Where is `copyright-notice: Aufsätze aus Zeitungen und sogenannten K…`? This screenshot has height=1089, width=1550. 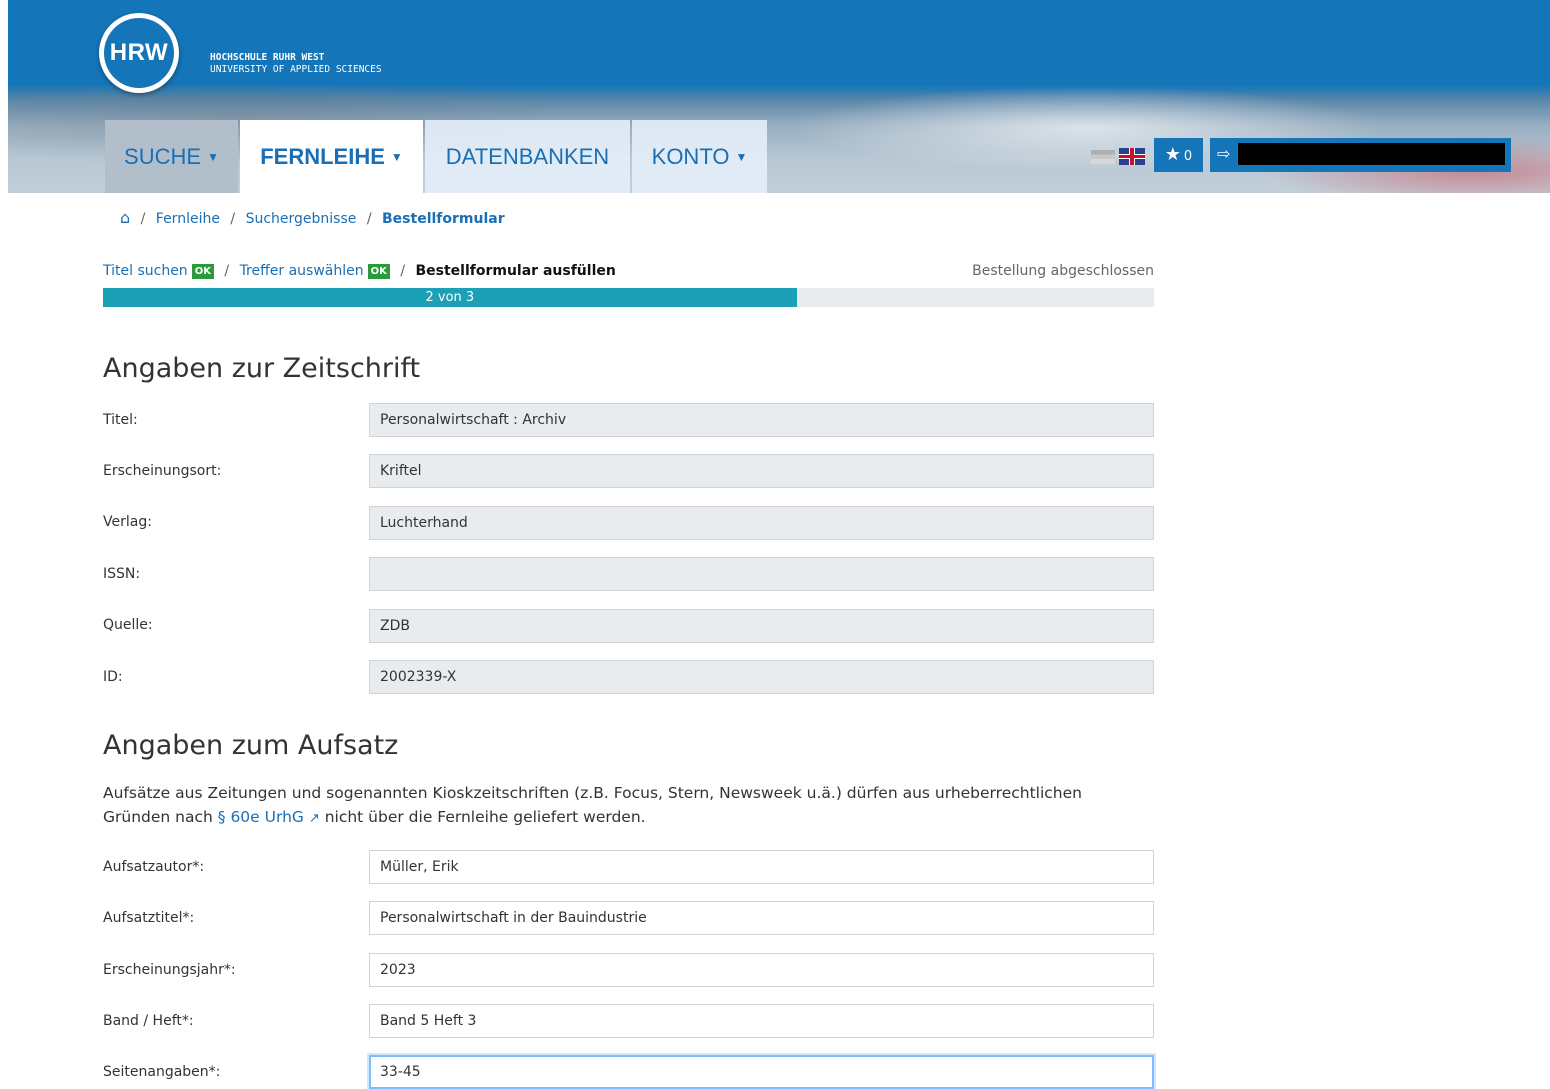 copyright-notice: Aufsätze aus Zeitungen und sogenannten K… is located at coordinates (628, 806).